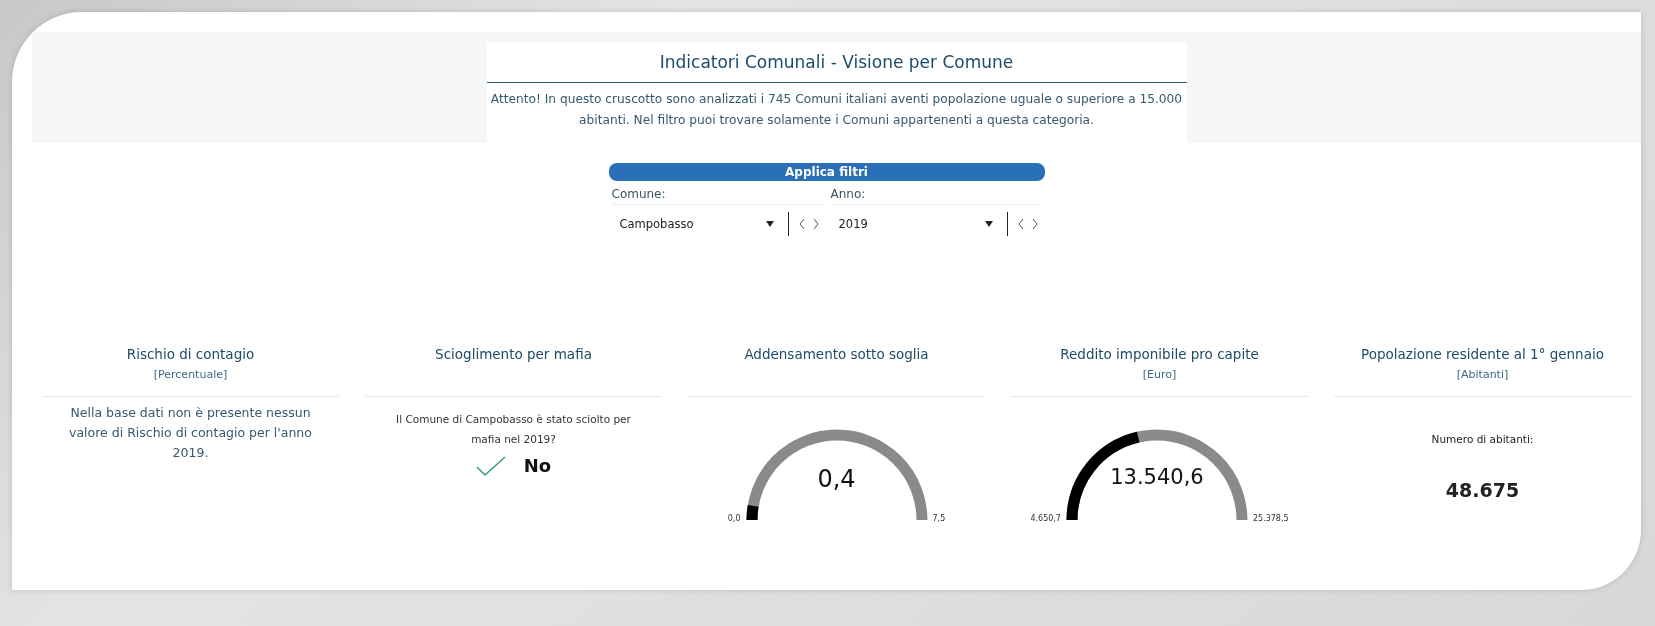 This screenshot has width=1655, height=626. Describe the element at coordinates (537, 465) in the screenshot. I see `answer-text: No` at that location.